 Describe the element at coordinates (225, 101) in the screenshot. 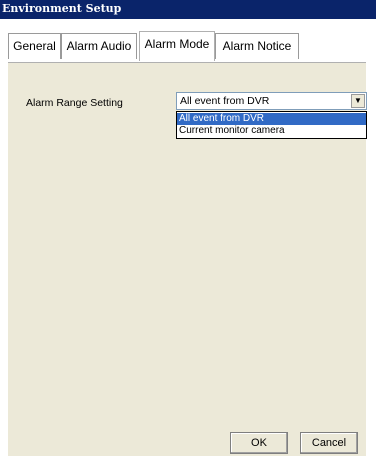

I see `alarm-range-selected-value: All event from DVR` at that location.